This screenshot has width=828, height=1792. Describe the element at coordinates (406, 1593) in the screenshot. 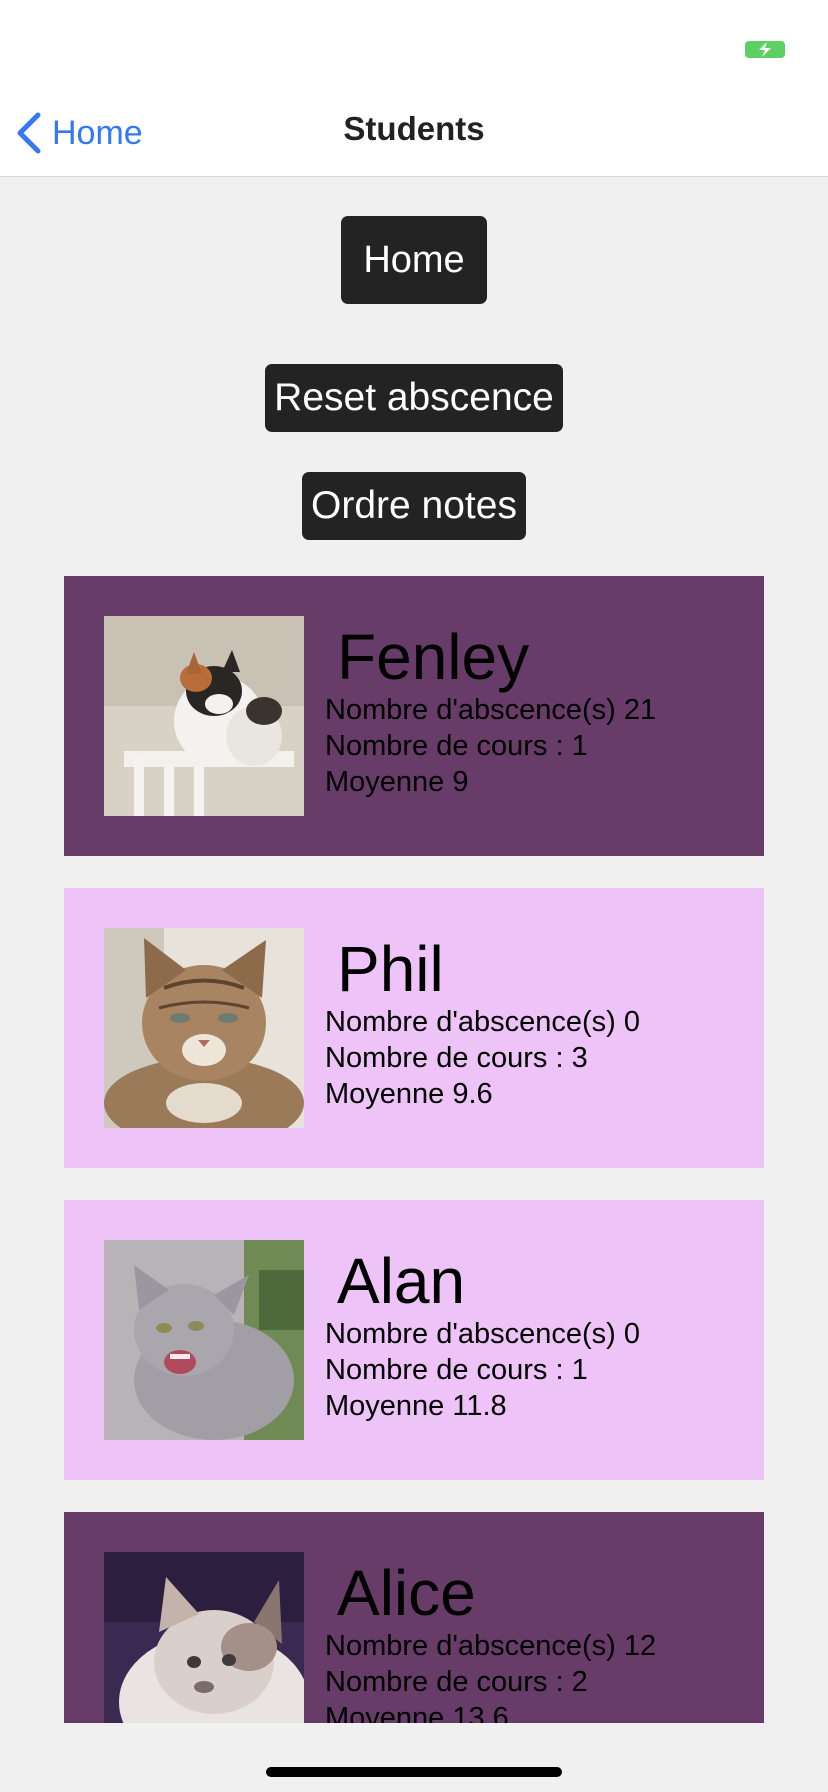

I see `student-name: Alice` at that location.